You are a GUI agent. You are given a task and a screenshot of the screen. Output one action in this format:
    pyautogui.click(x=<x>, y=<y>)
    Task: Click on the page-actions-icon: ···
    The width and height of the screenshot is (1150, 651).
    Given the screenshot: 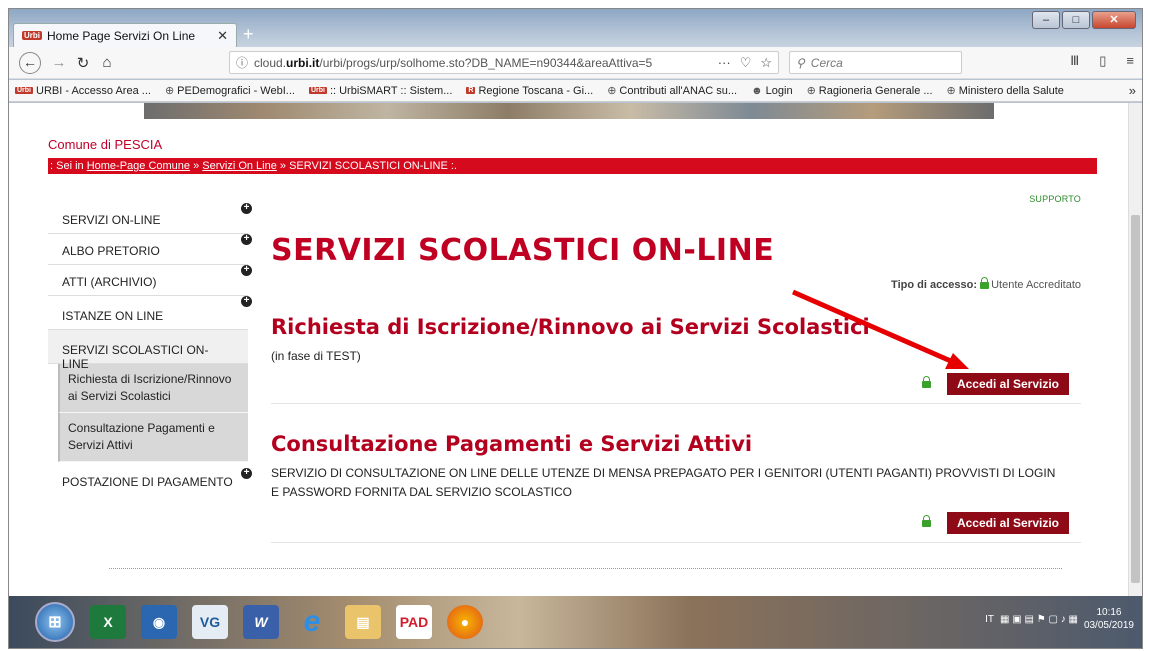 What is the action you would take?
    pyautogui.click(x=724, y=63)
    